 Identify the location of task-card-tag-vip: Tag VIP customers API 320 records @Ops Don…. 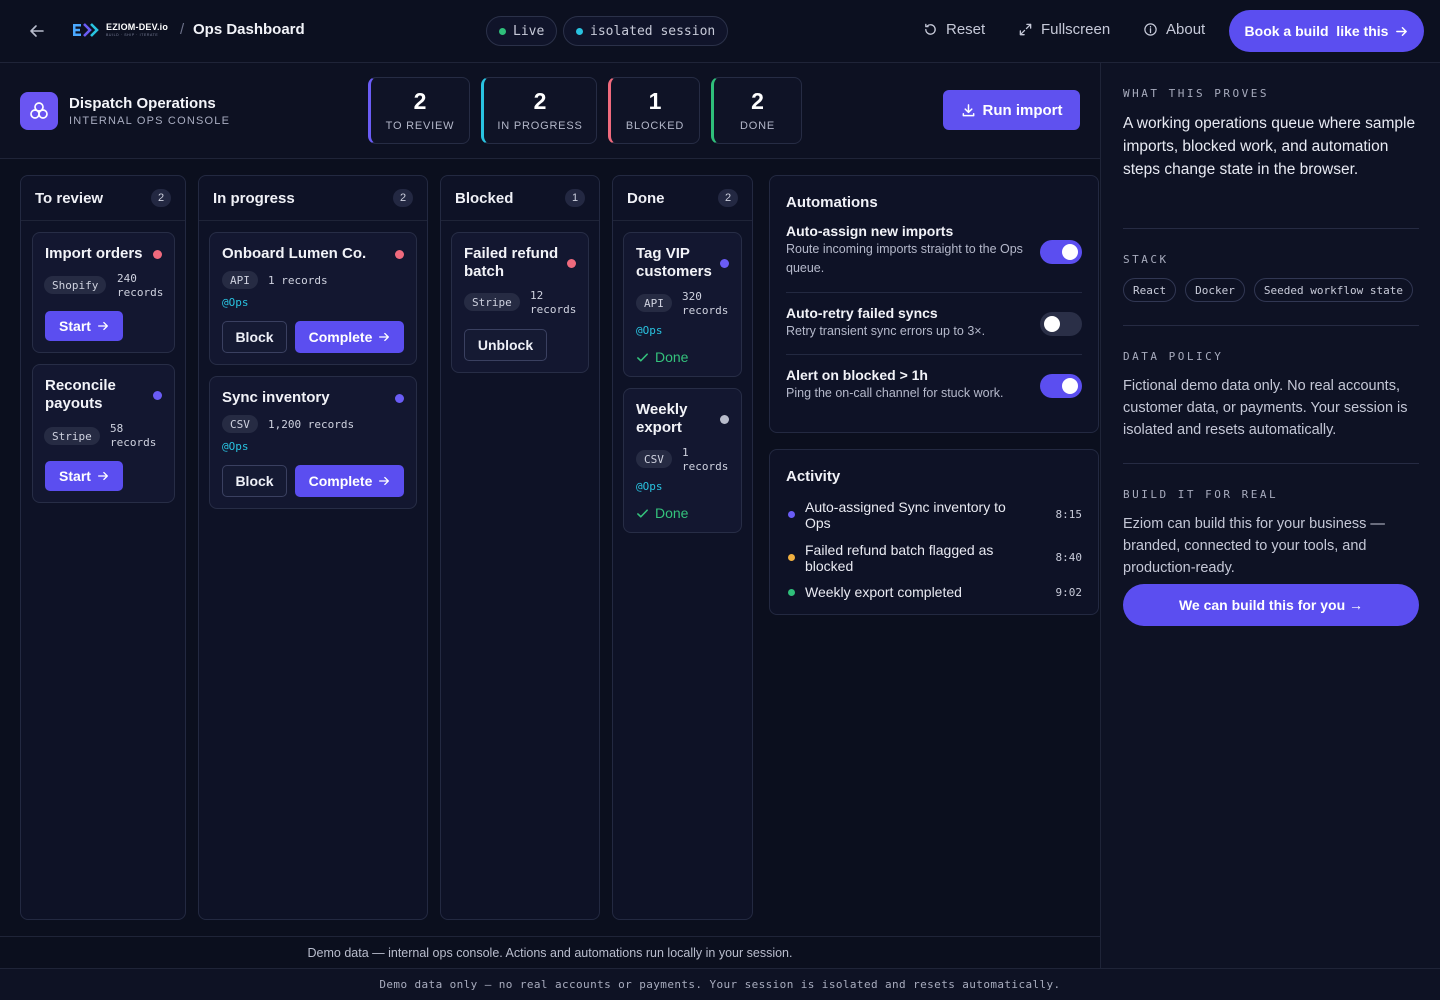
(682, 304).